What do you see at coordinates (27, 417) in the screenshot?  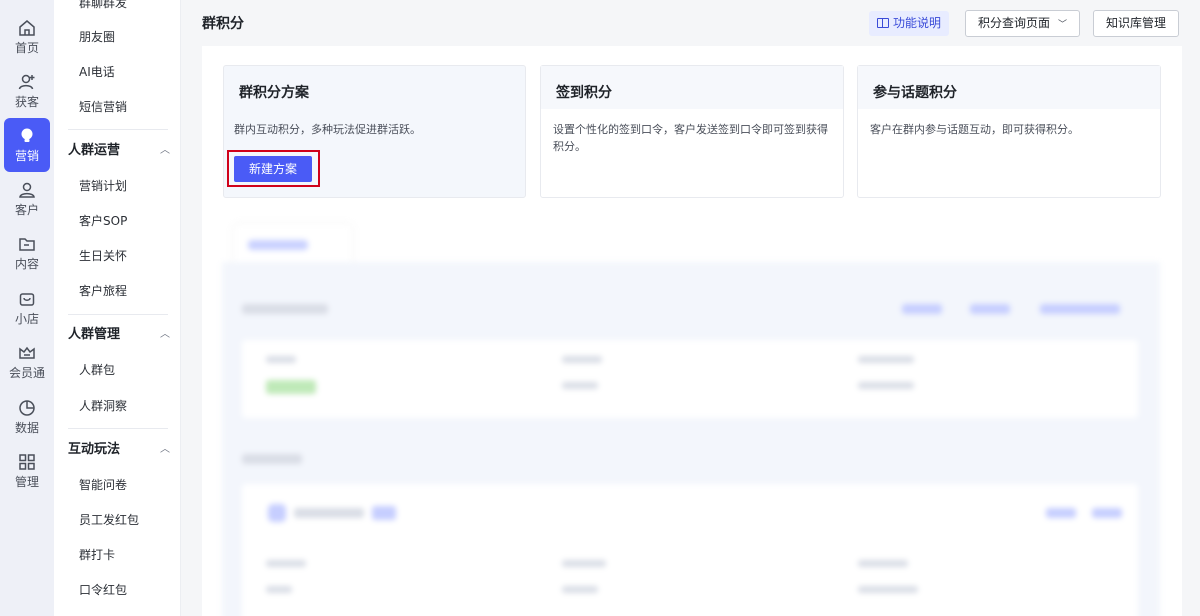 I see `nav-data: 数据` at bounding box center [27, 417].